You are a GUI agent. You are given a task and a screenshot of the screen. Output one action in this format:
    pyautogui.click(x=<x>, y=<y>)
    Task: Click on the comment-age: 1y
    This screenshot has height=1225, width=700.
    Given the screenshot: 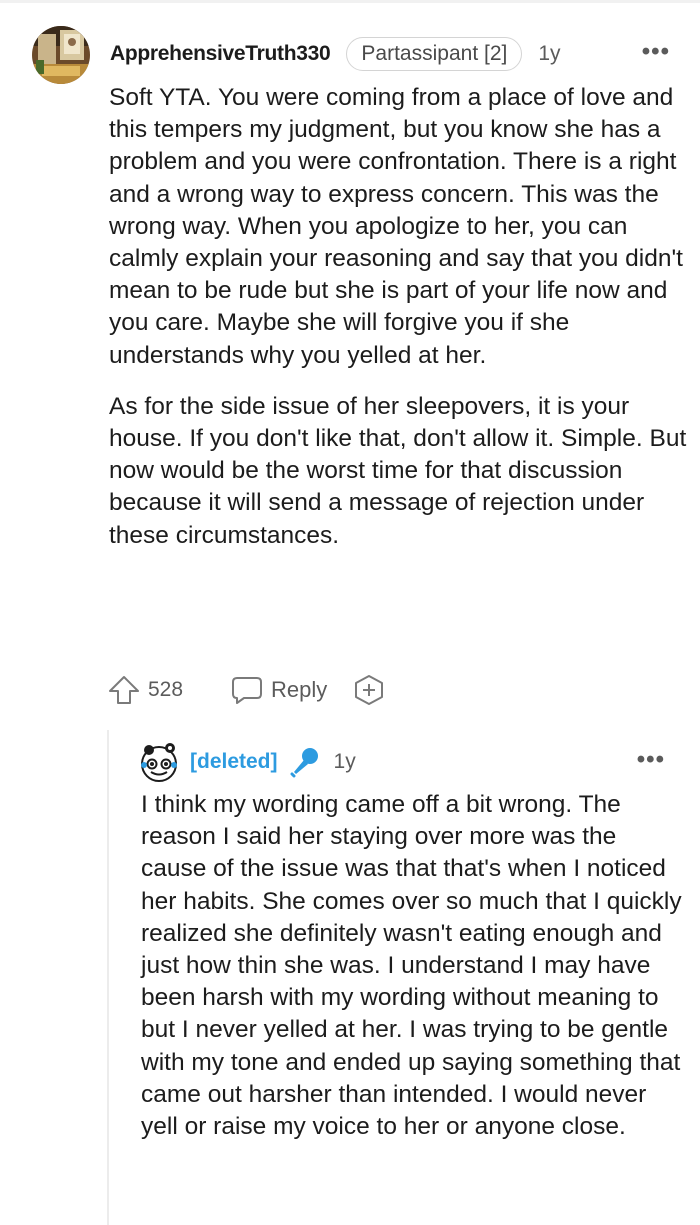 What is the action you would take?
    pyautogui.click(x=549, y=53)
    